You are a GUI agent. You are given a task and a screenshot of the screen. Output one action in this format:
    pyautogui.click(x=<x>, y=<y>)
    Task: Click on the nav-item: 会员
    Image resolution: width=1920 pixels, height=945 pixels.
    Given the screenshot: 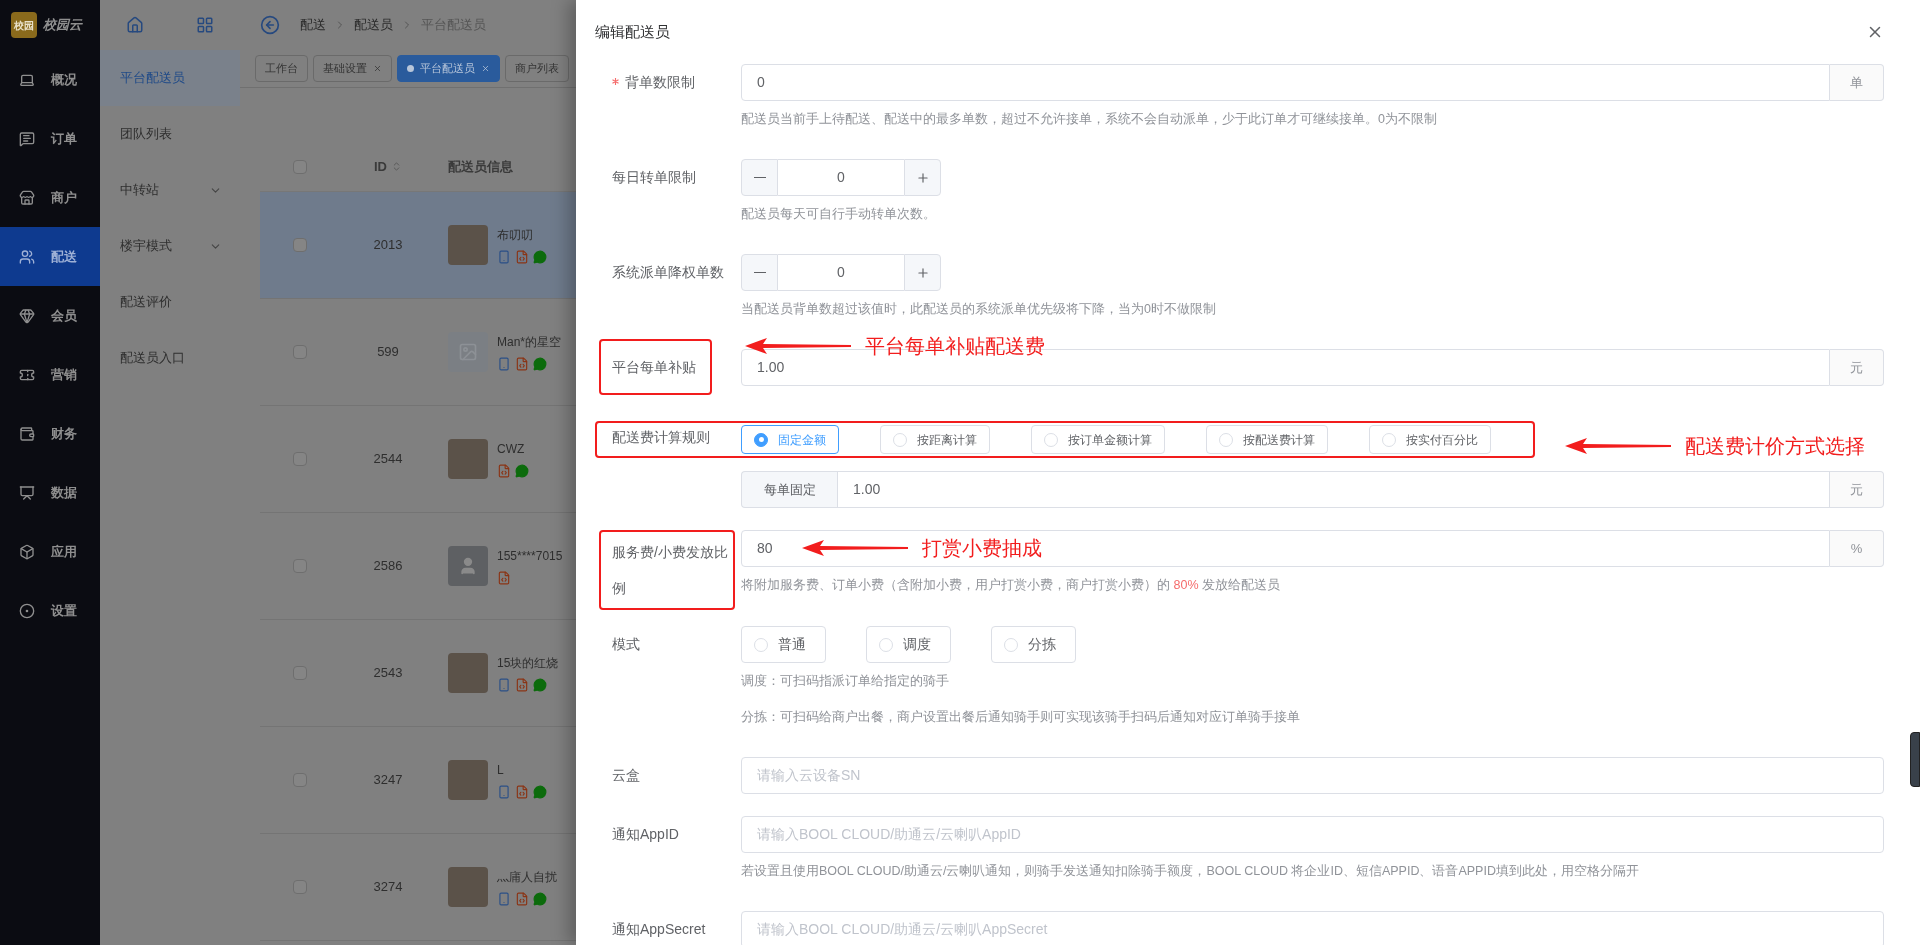 What is the action you would take?
    pyautogui.click(x=50, y=315)
    